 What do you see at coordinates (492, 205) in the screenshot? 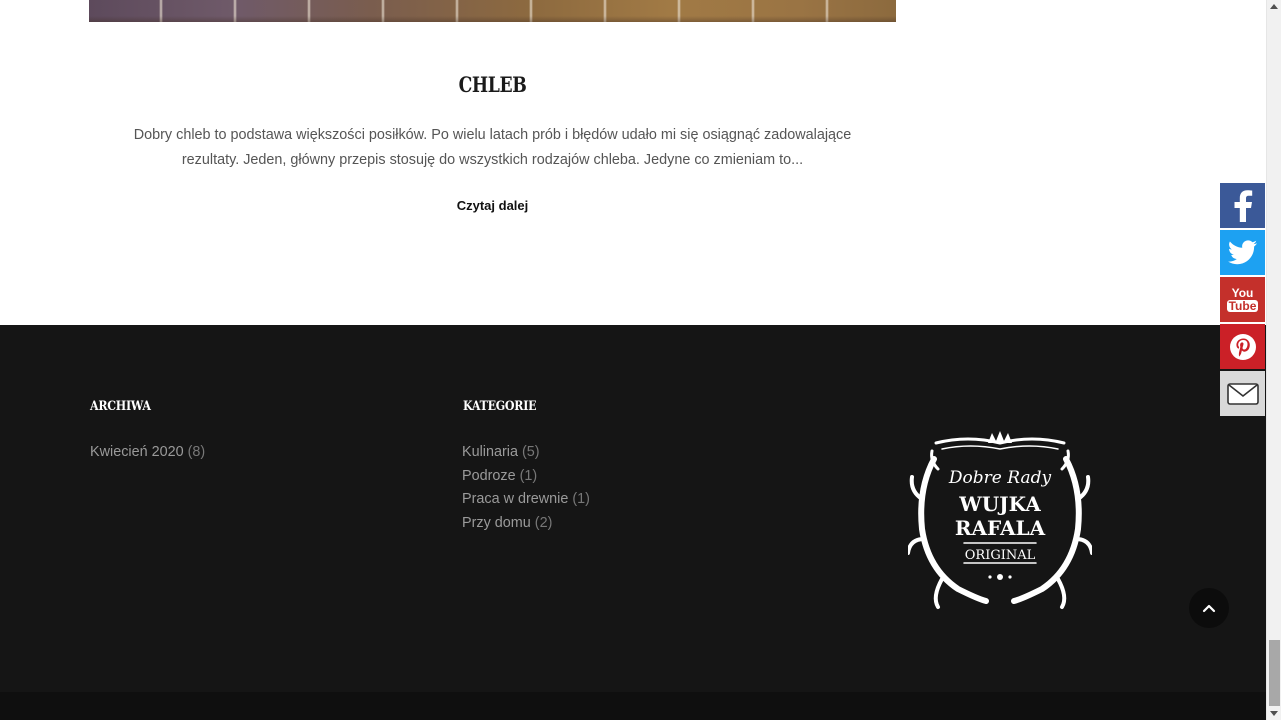
I see `read-more-link: Czytaj dalej` at bounding box center [492, 205].